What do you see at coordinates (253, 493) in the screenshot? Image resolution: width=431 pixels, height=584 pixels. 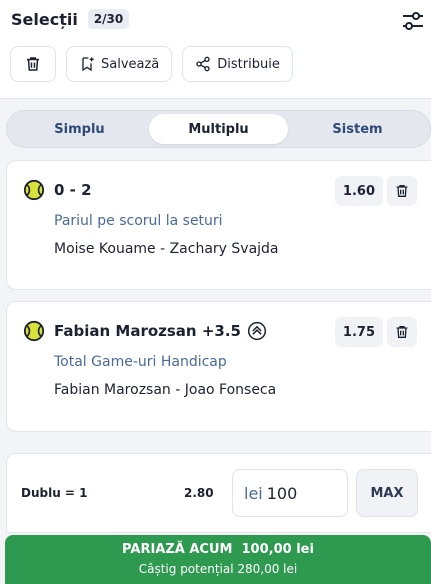 I see `currency-label: lei` at bounding box center [253, 493].